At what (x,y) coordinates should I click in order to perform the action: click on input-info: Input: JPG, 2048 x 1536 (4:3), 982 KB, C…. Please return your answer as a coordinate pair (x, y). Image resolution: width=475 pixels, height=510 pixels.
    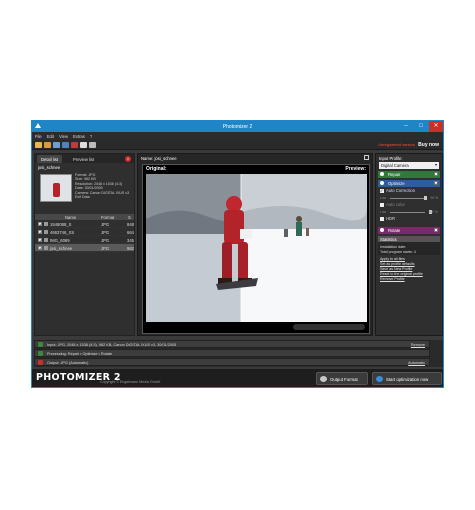
    Looking at the image, I should click on (112, 344).